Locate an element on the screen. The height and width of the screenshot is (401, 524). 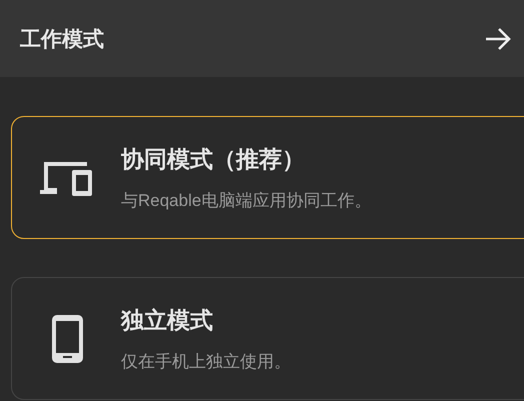
mode-description: 仅在手机上独立使用。 is located at coordinates (206, 361).